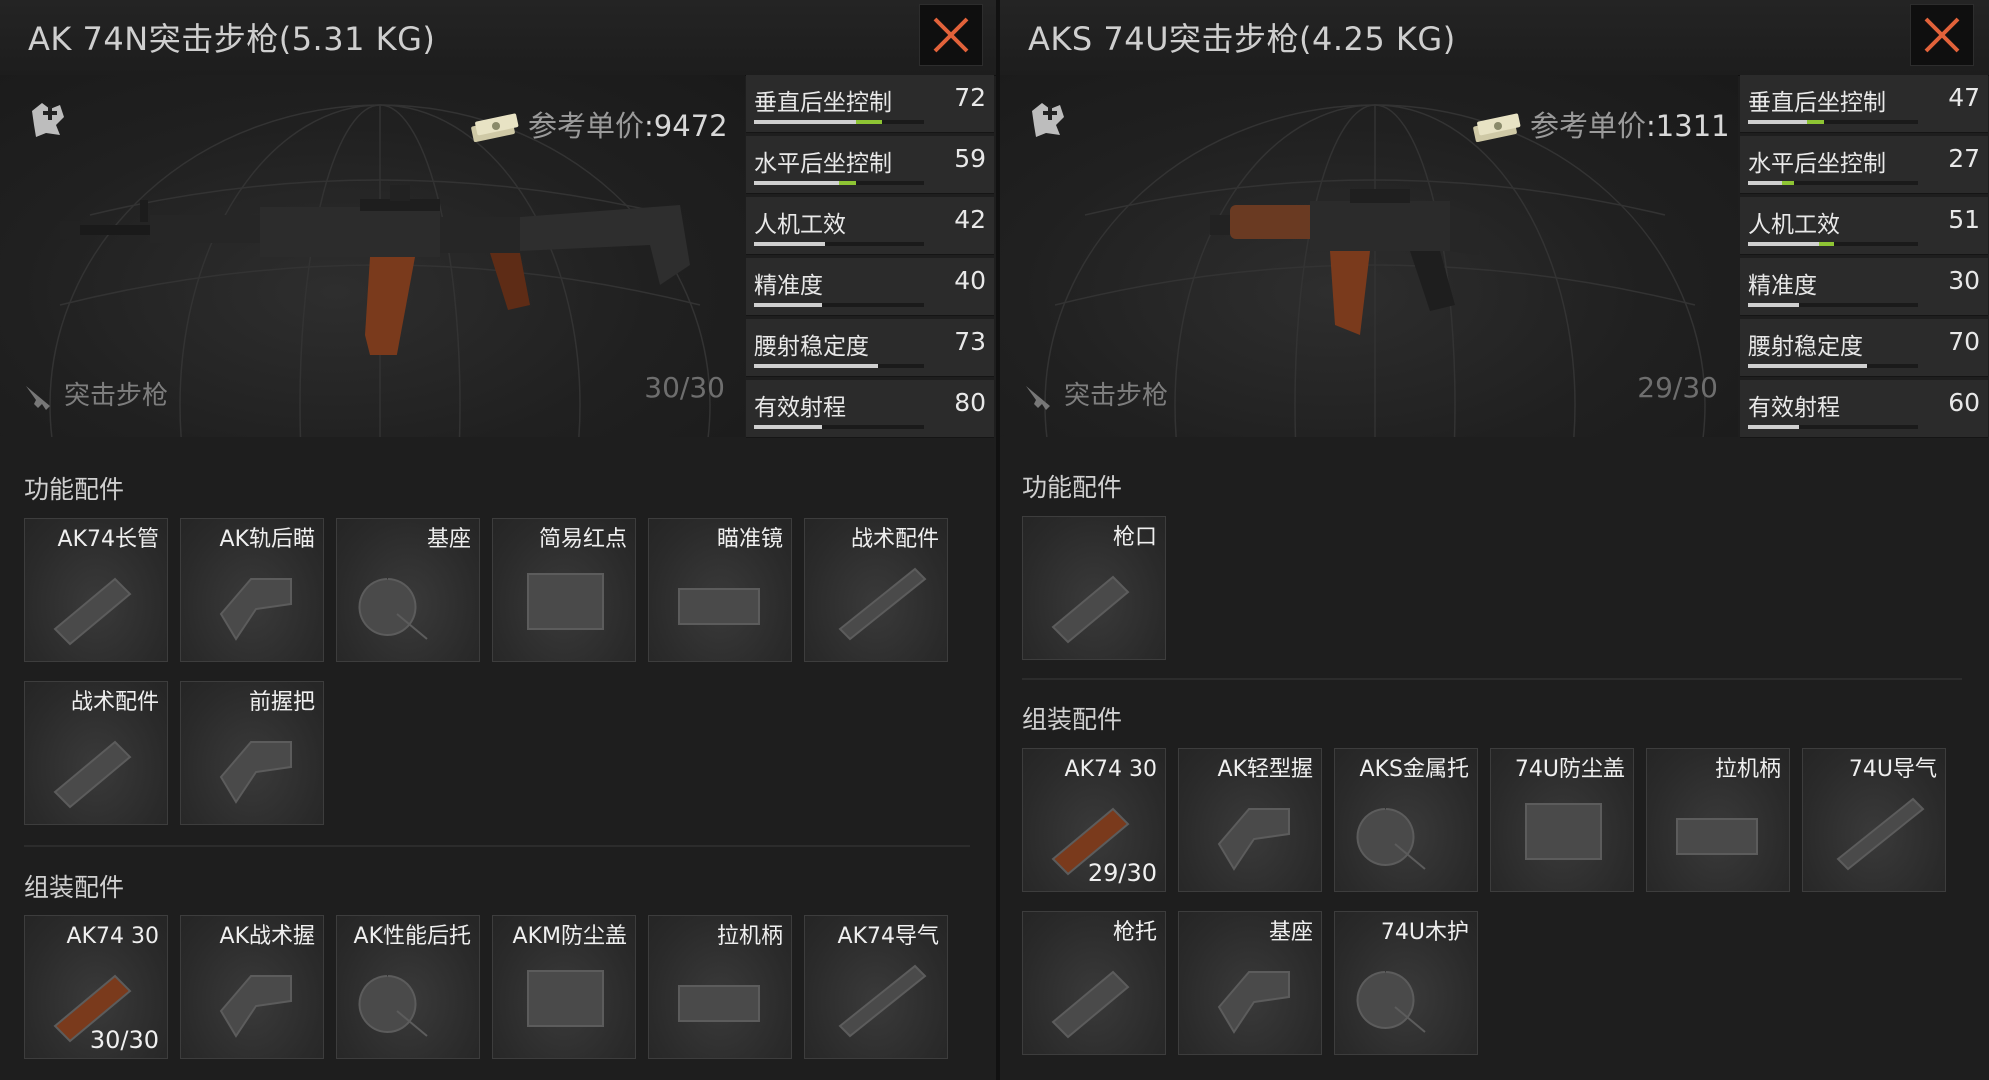  What do you see at coordinates (582, 539) in the screenshot?
I see `attachment-slot-label: 简易红点` at bounding box center [582, 539].